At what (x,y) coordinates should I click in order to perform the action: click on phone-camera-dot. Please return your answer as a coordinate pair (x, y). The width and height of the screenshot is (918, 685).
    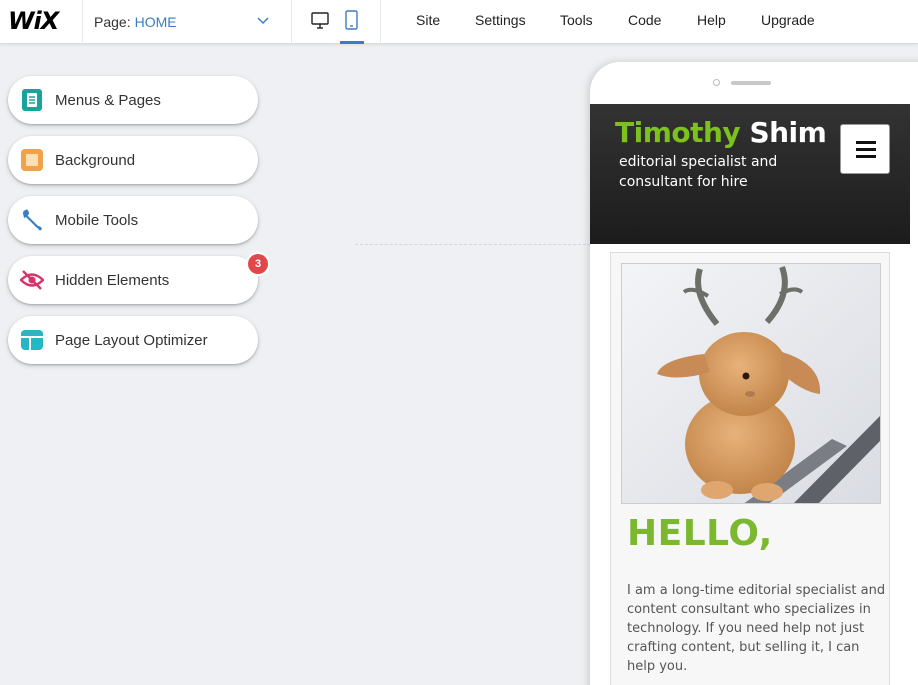
    Looking at the image, I should click on (716, 82).